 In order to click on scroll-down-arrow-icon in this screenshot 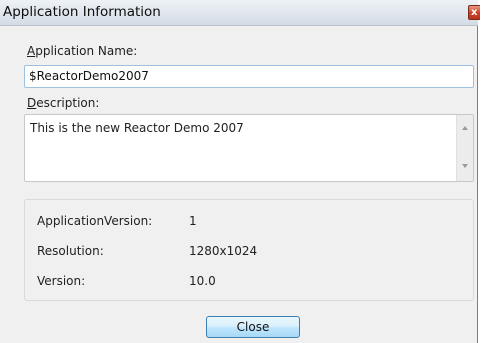, I will do `click(465, 166)`.